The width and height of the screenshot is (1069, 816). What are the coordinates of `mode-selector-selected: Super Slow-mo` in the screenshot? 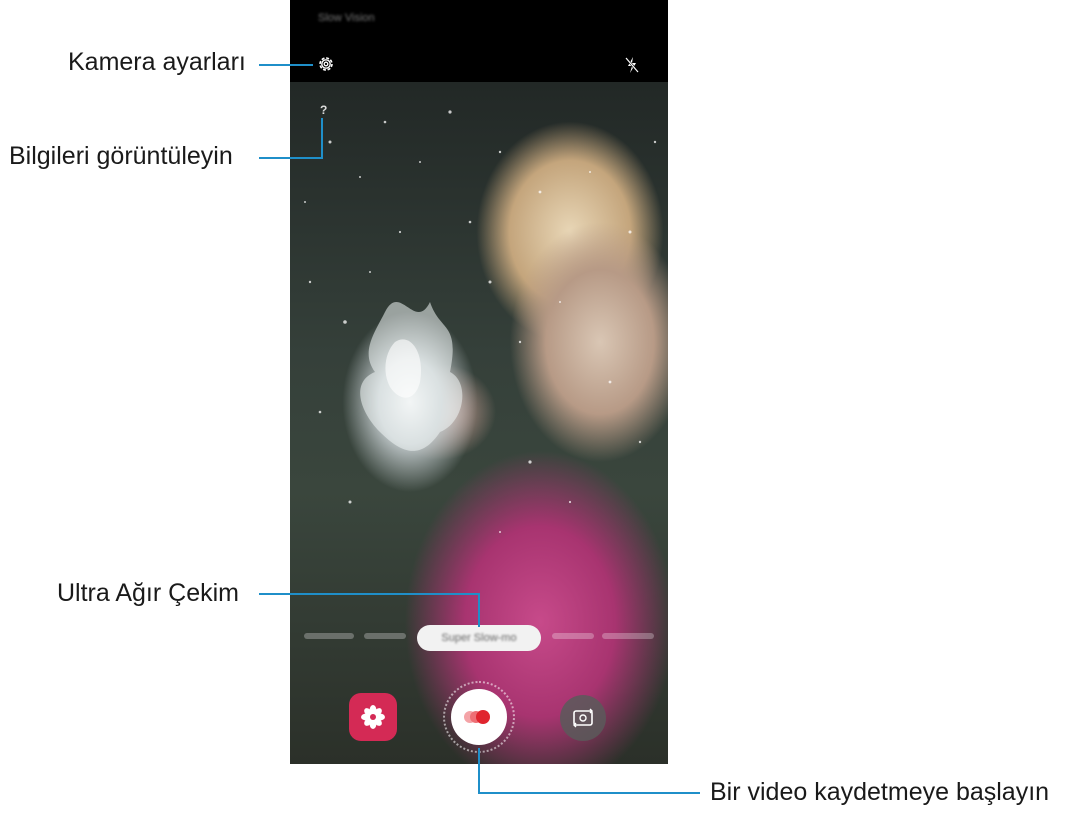 It's located at (479, 638).